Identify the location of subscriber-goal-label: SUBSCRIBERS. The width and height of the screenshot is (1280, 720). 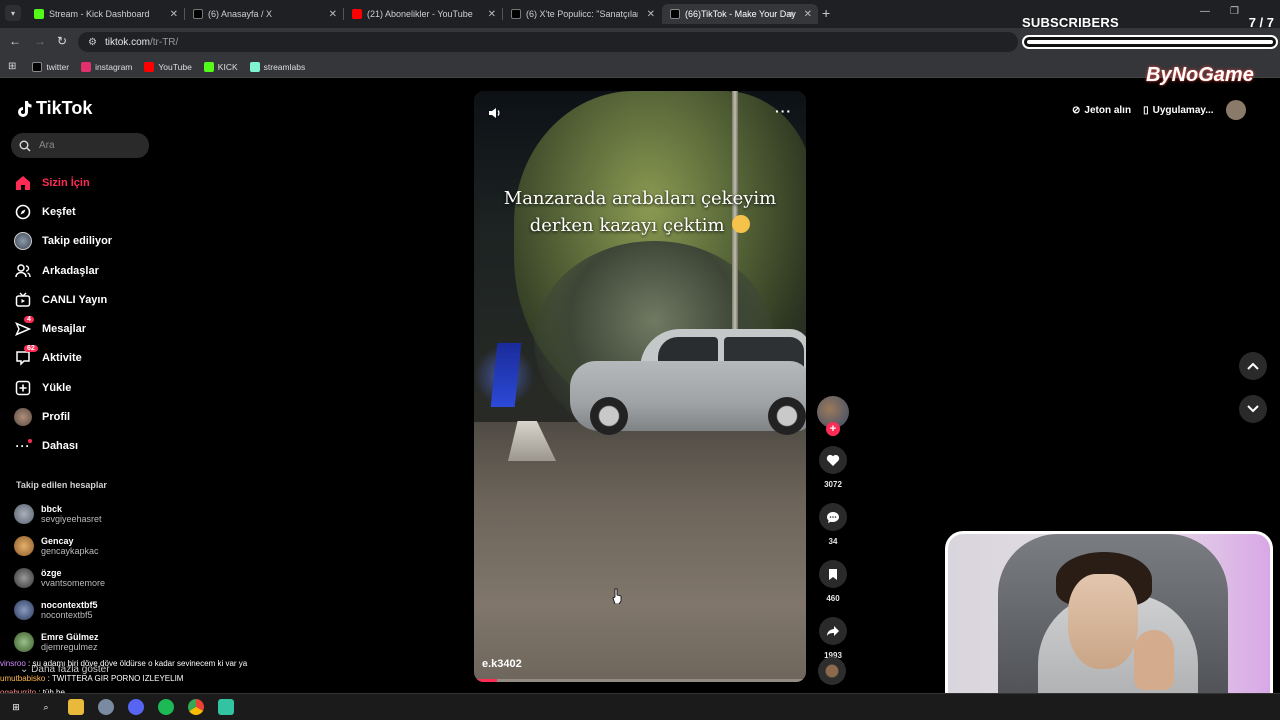
(1070, 22).